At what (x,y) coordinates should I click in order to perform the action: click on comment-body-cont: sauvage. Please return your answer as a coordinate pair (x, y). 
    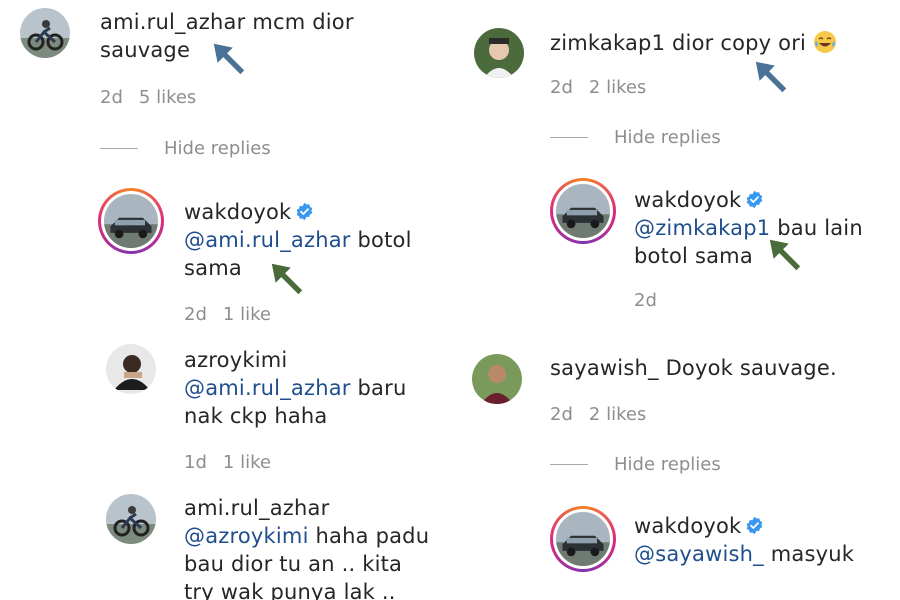
    Looking at the image, I should click on (145, 50).